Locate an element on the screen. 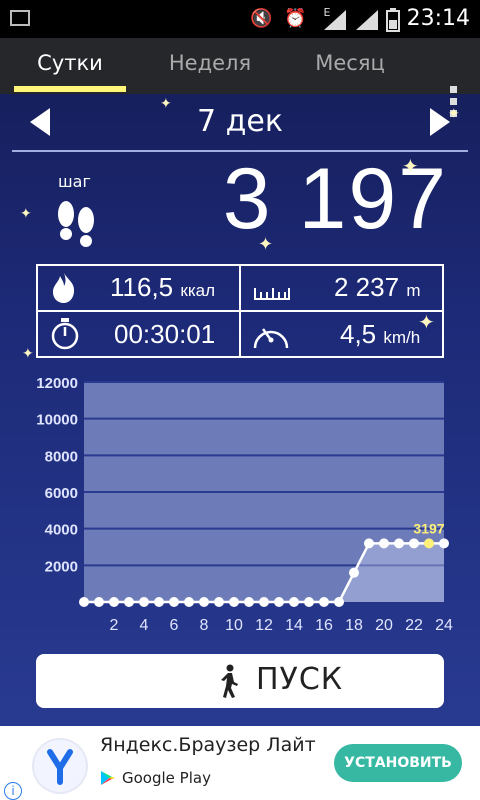  date-navigation: 7 дек is located at coordinates (240, 124).